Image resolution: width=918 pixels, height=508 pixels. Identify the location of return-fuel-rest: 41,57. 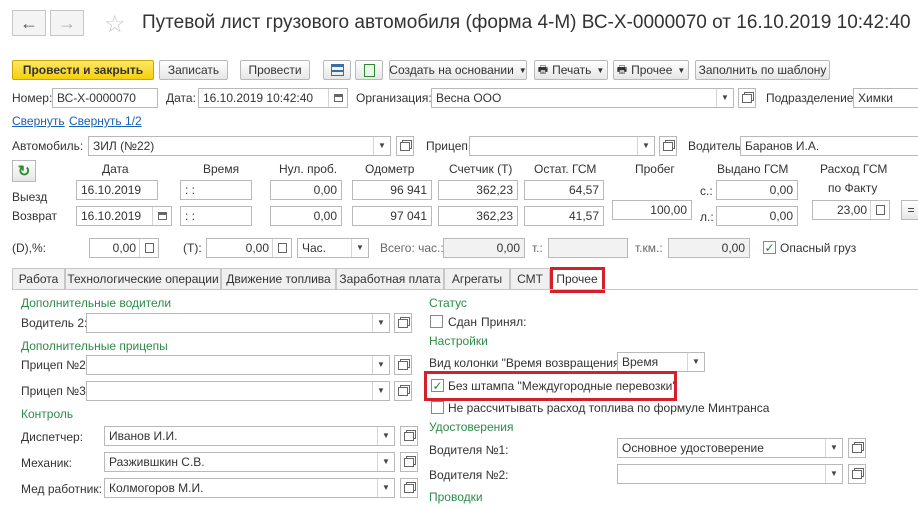
(564, 216).